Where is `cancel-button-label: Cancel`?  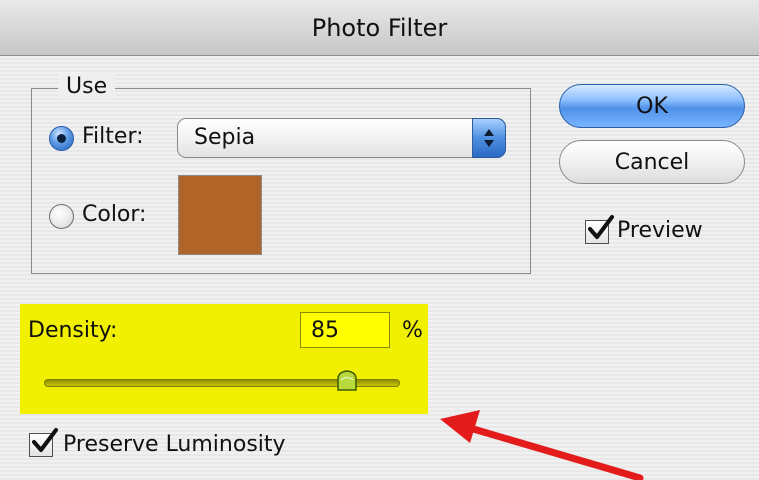
cancel-button-label: Cancel is located at coordinates (652, 162).